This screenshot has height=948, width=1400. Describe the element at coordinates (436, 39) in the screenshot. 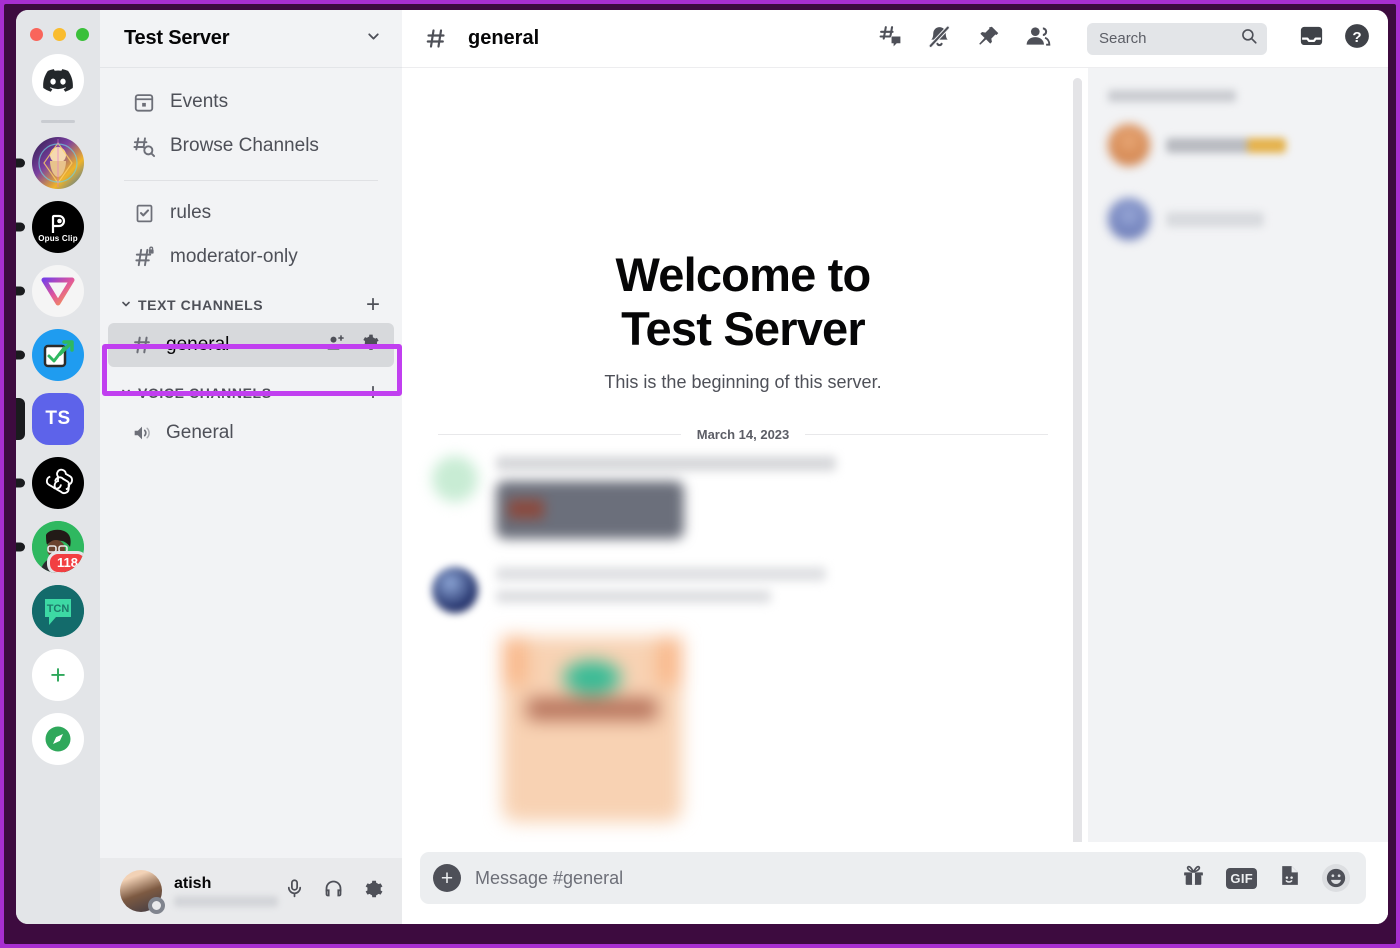

I see `hash-icon` at that location.